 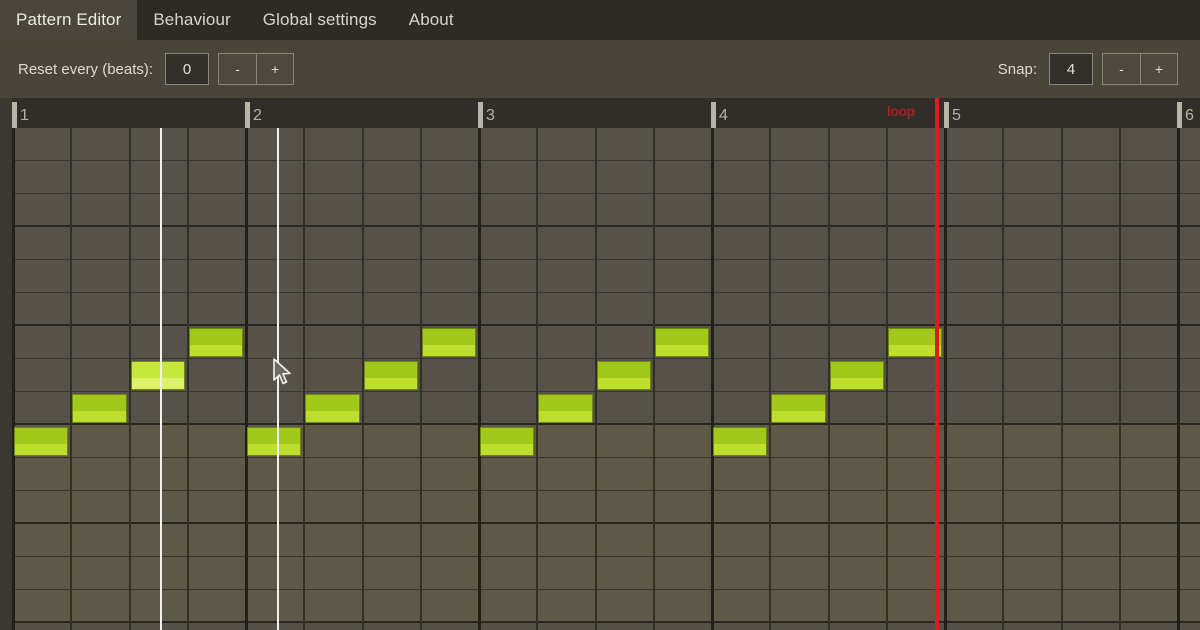 I want to click on ruler-bar-marker: 3, so click(x=486, y=113).